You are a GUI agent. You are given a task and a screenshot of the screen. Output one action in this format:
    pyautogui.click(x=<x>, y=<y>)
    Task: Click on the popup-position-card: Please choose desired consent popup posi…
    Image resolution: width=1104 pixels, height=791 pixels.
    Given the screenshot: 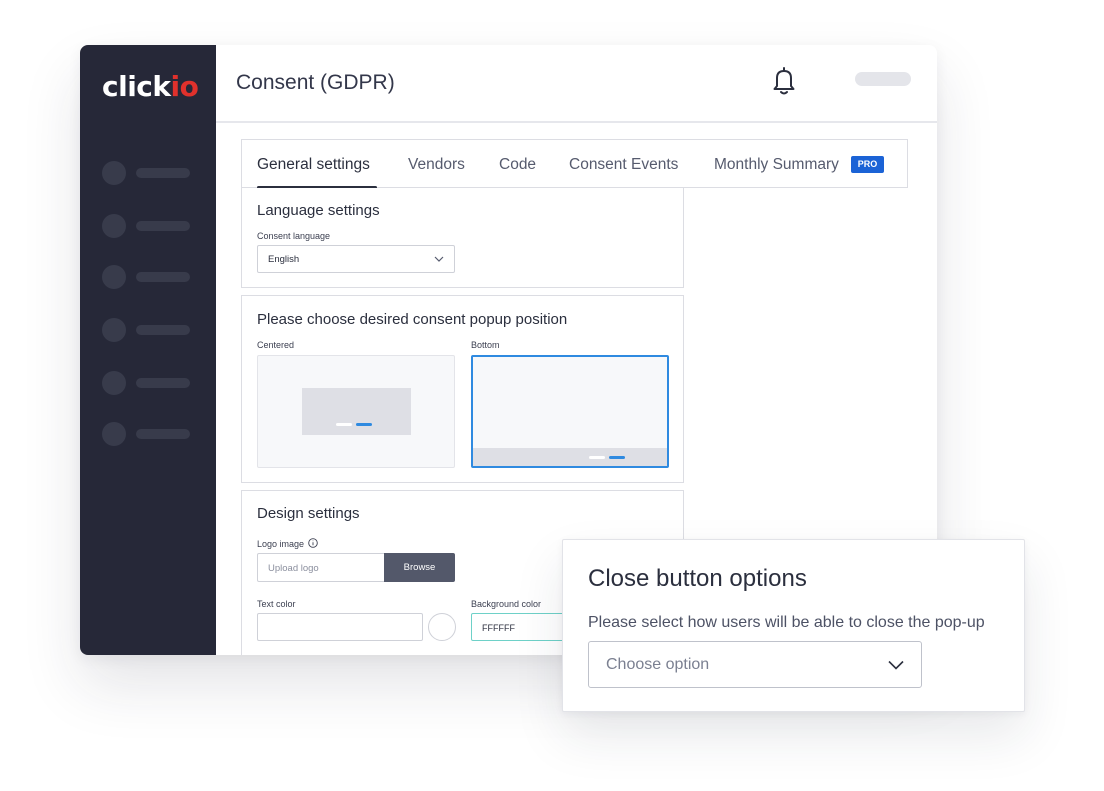 What is the action you would take?
    pyautogui.click(x=462, y=389)
    